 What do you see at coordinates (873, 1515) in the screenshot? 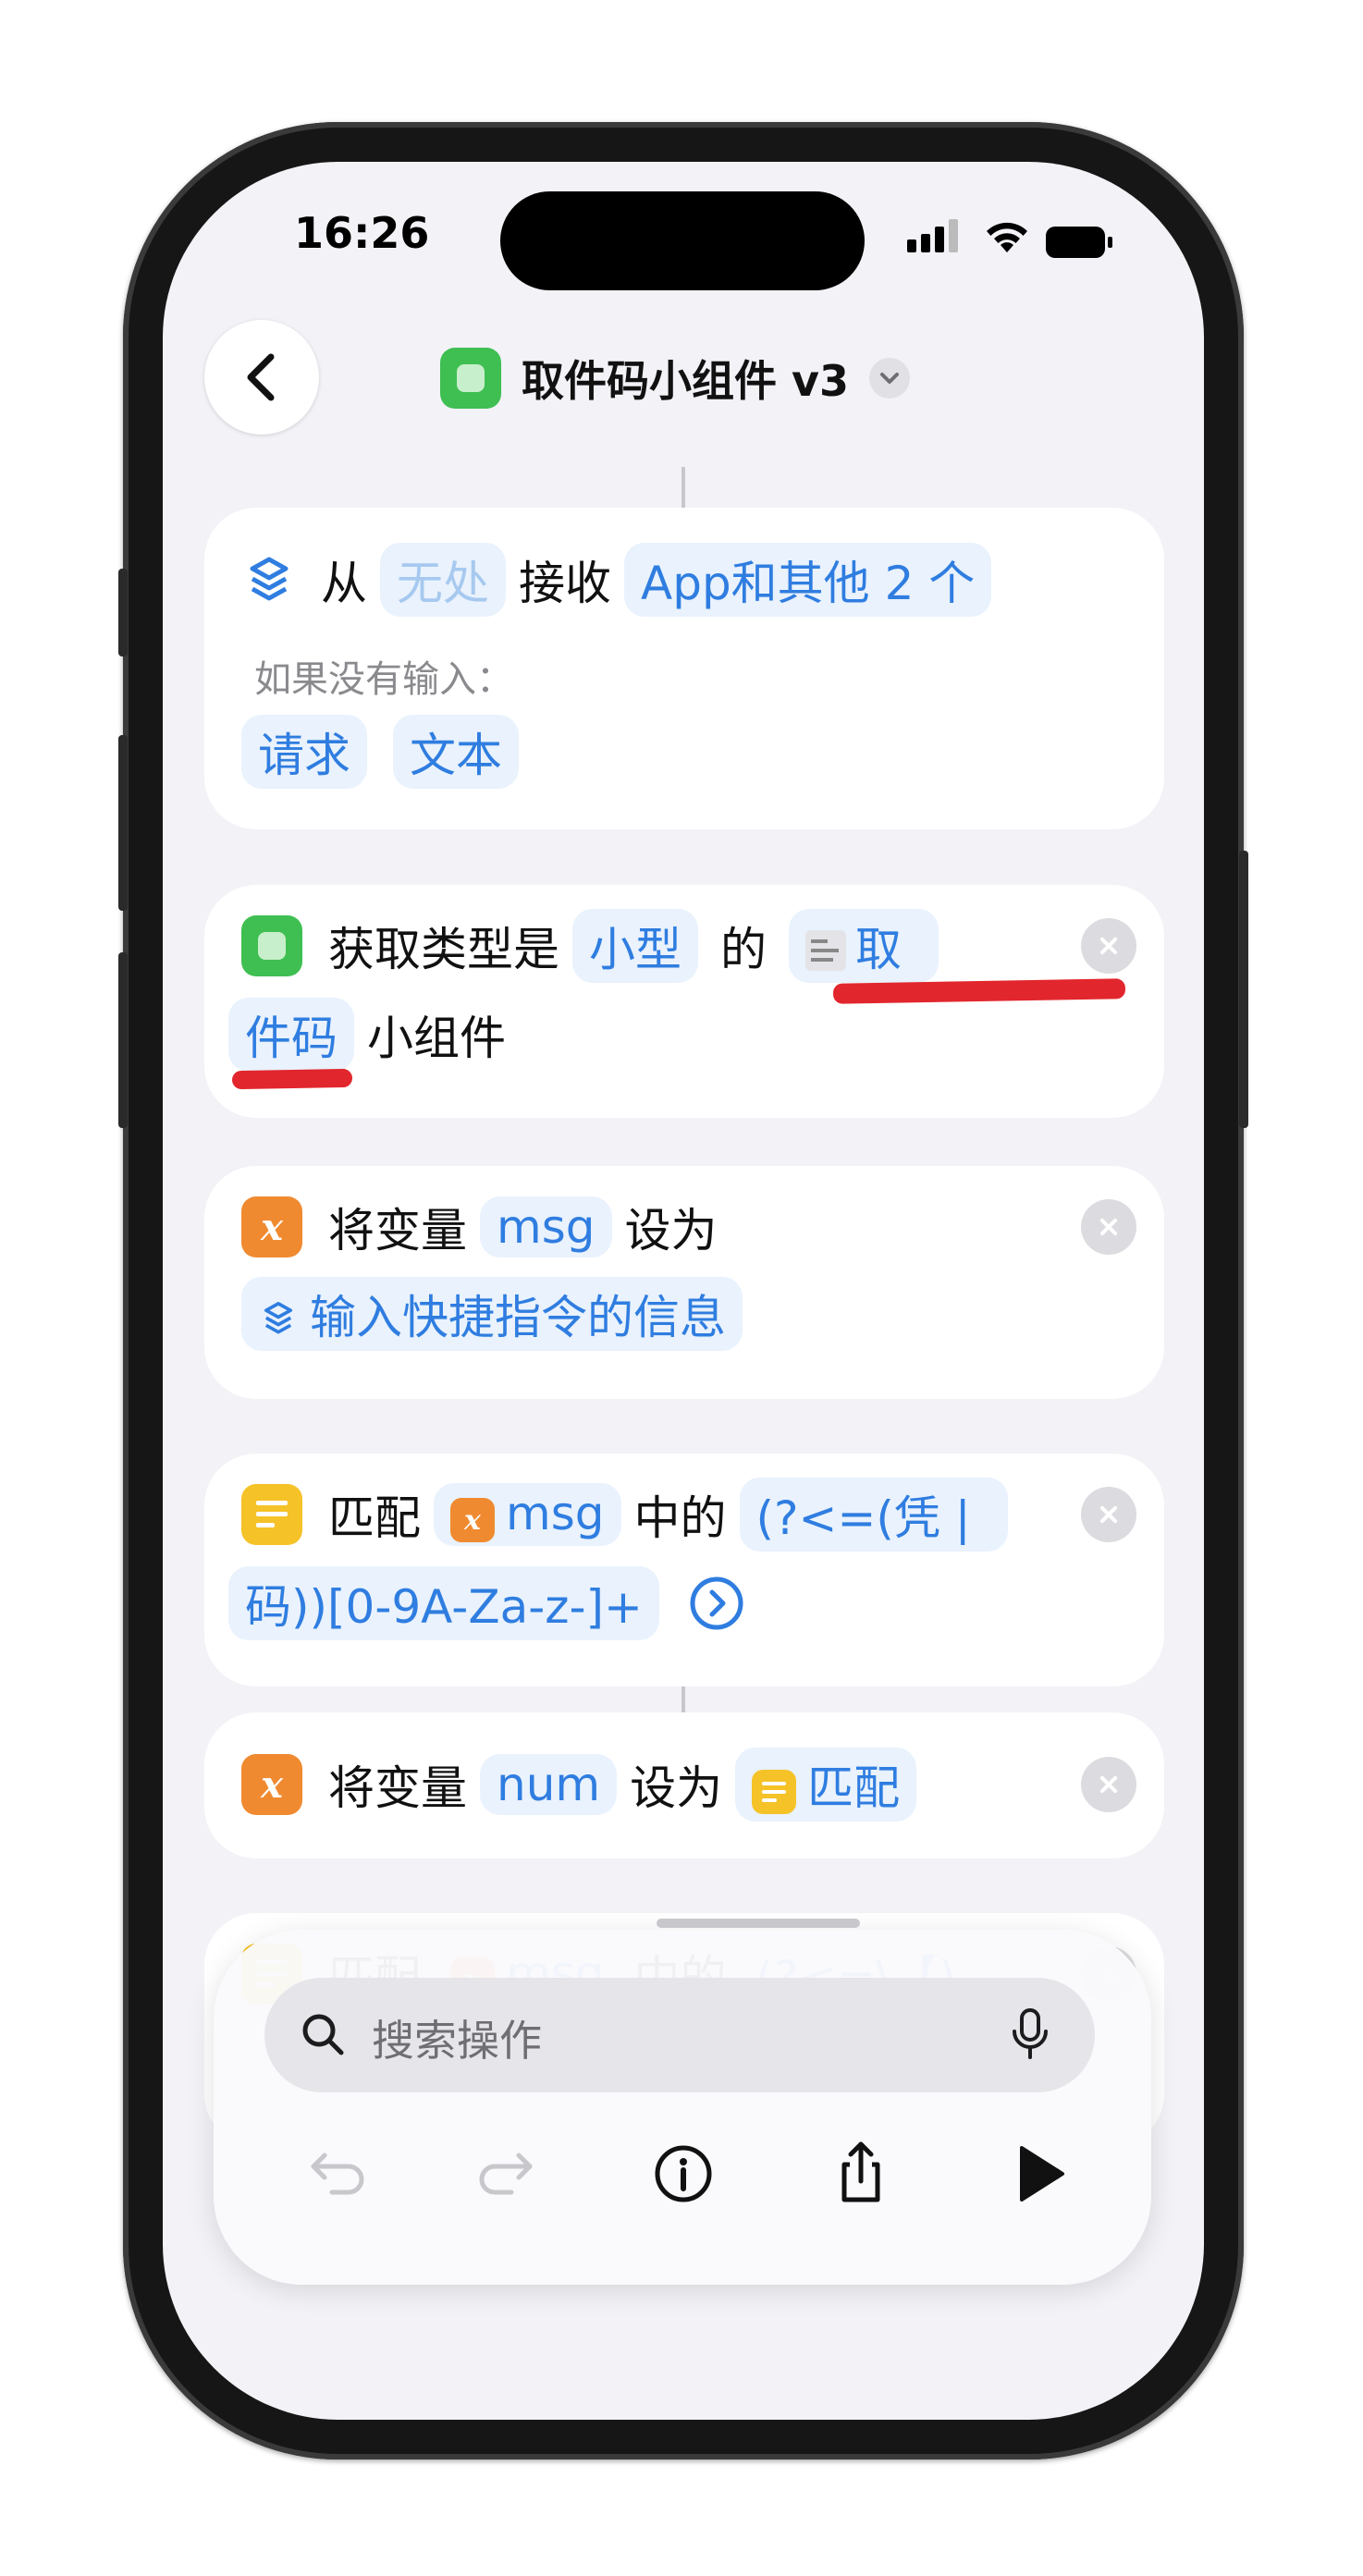
I see `regex-token-part1: (?<=(凭 |` at bounding box center [873, 1515].